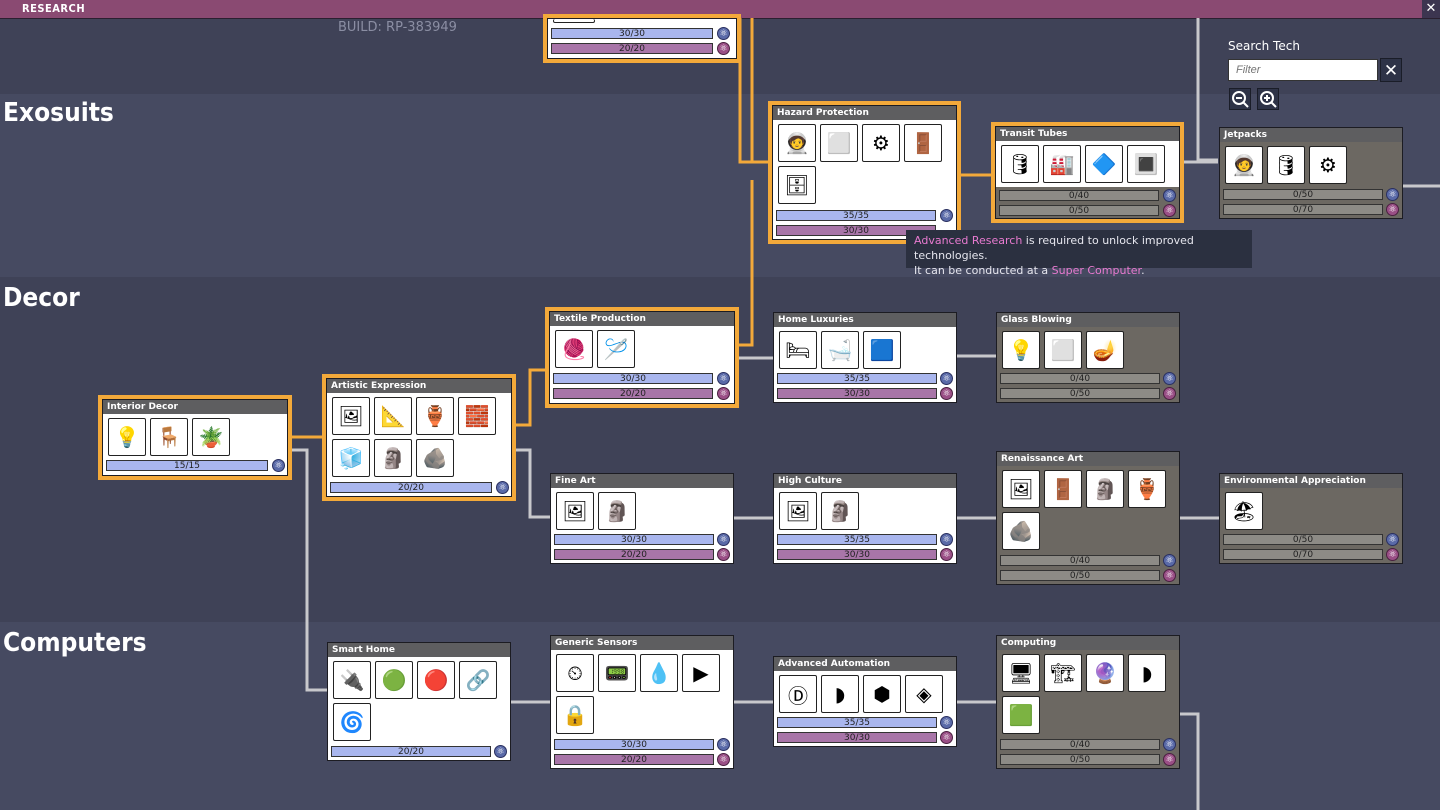 The image size is (1440, 810). I want to click on tech-node-glass-blowing: Glass Blowing 💡 ⬜ 🪔 0/40 ⚛ 0/50 ⚛, so click(1088, 357).